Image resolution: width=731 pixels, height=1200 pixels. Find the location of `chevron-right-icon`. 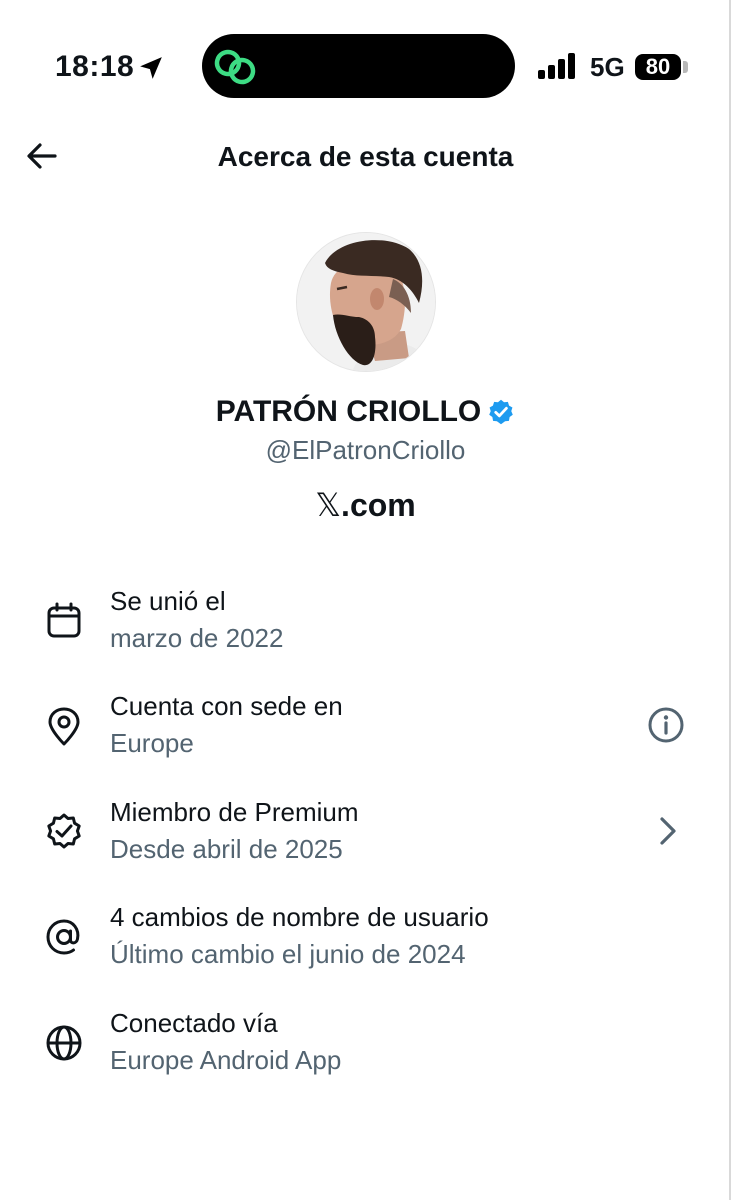

chevron-right-icon is located at coordinates (668, 831).